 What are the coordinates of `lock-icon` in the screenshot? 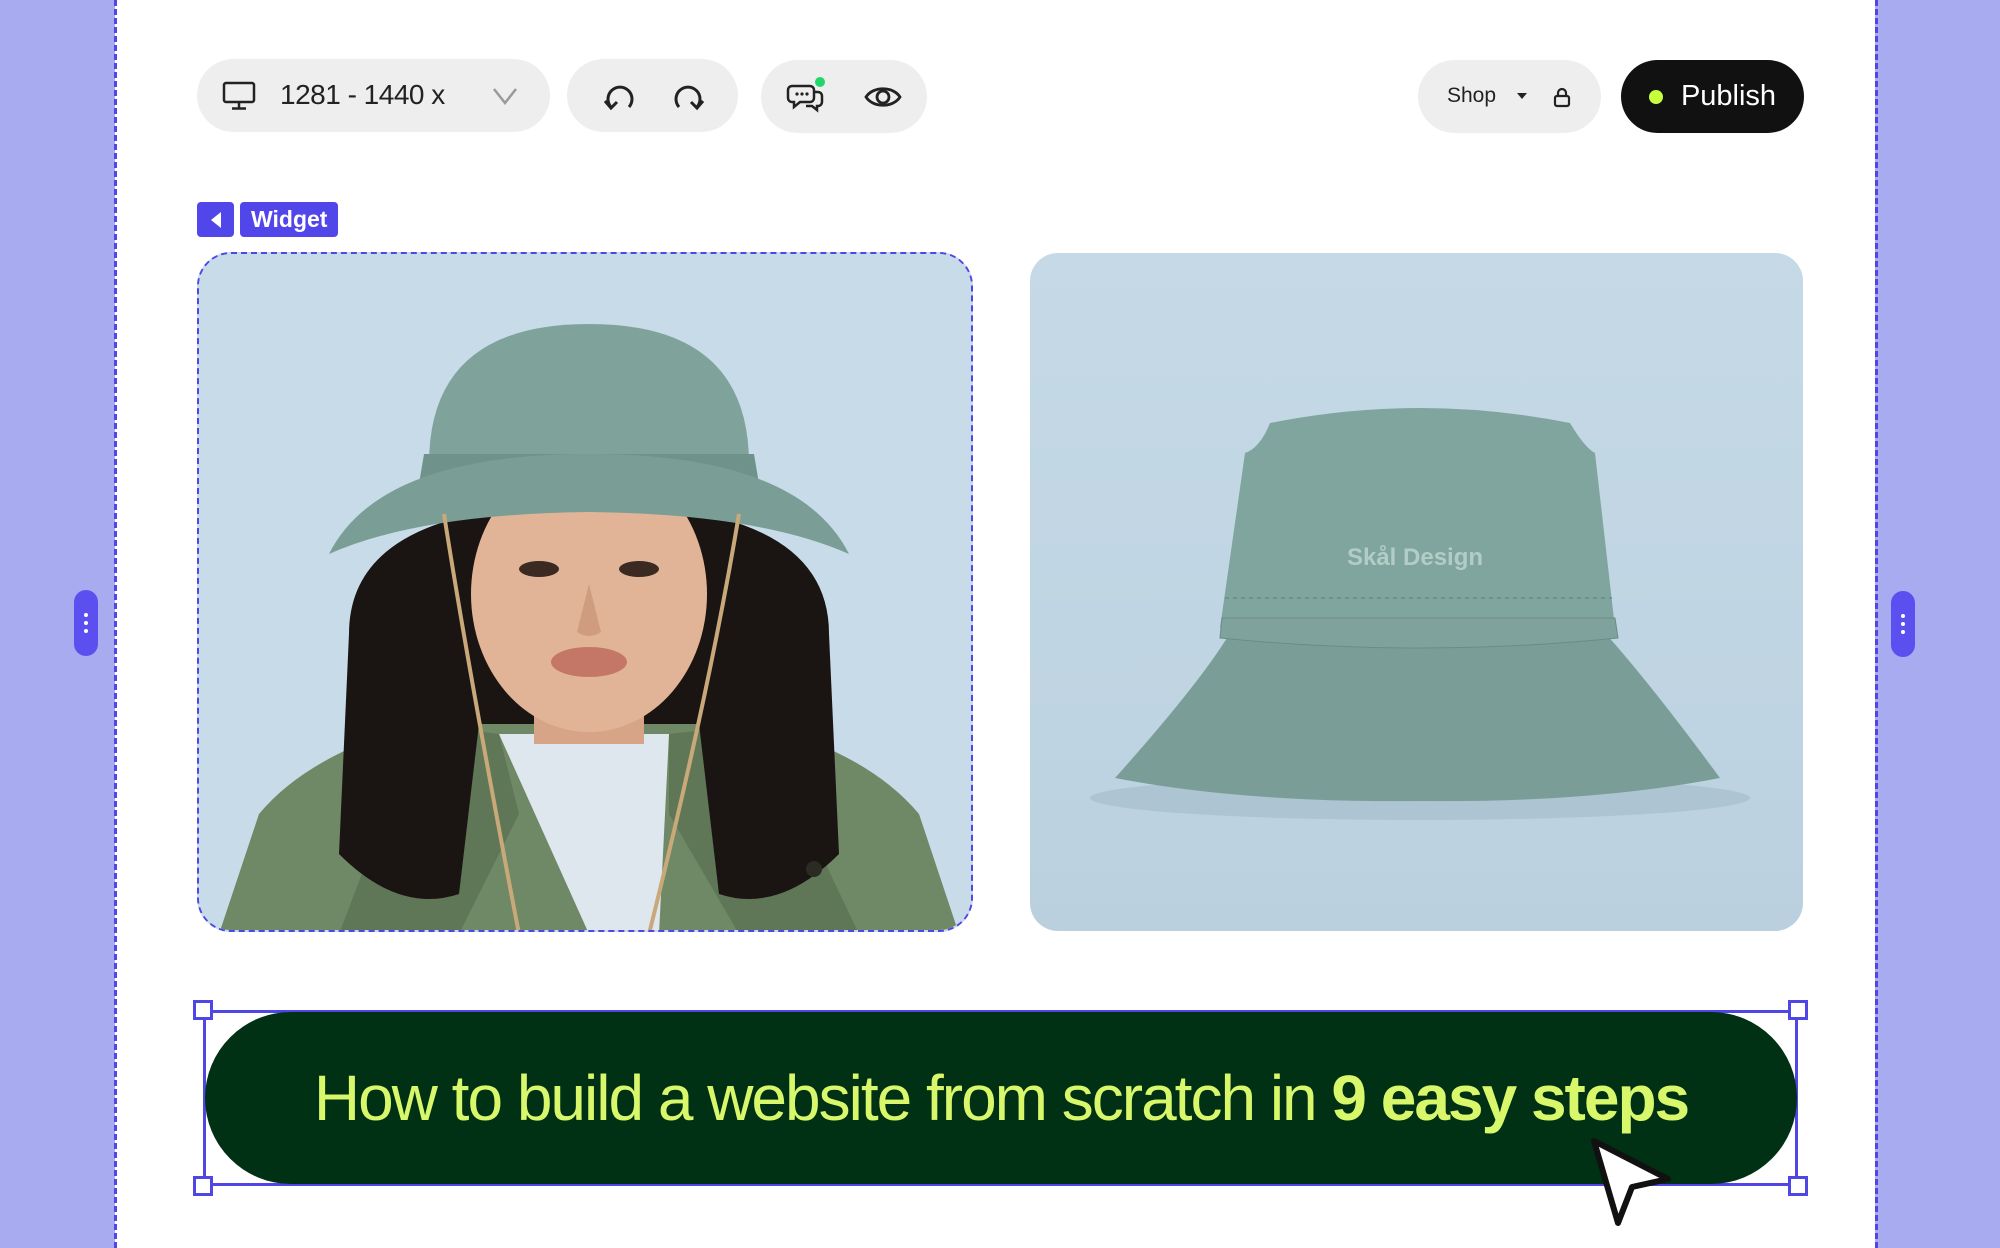 It's located at (1562, 97).